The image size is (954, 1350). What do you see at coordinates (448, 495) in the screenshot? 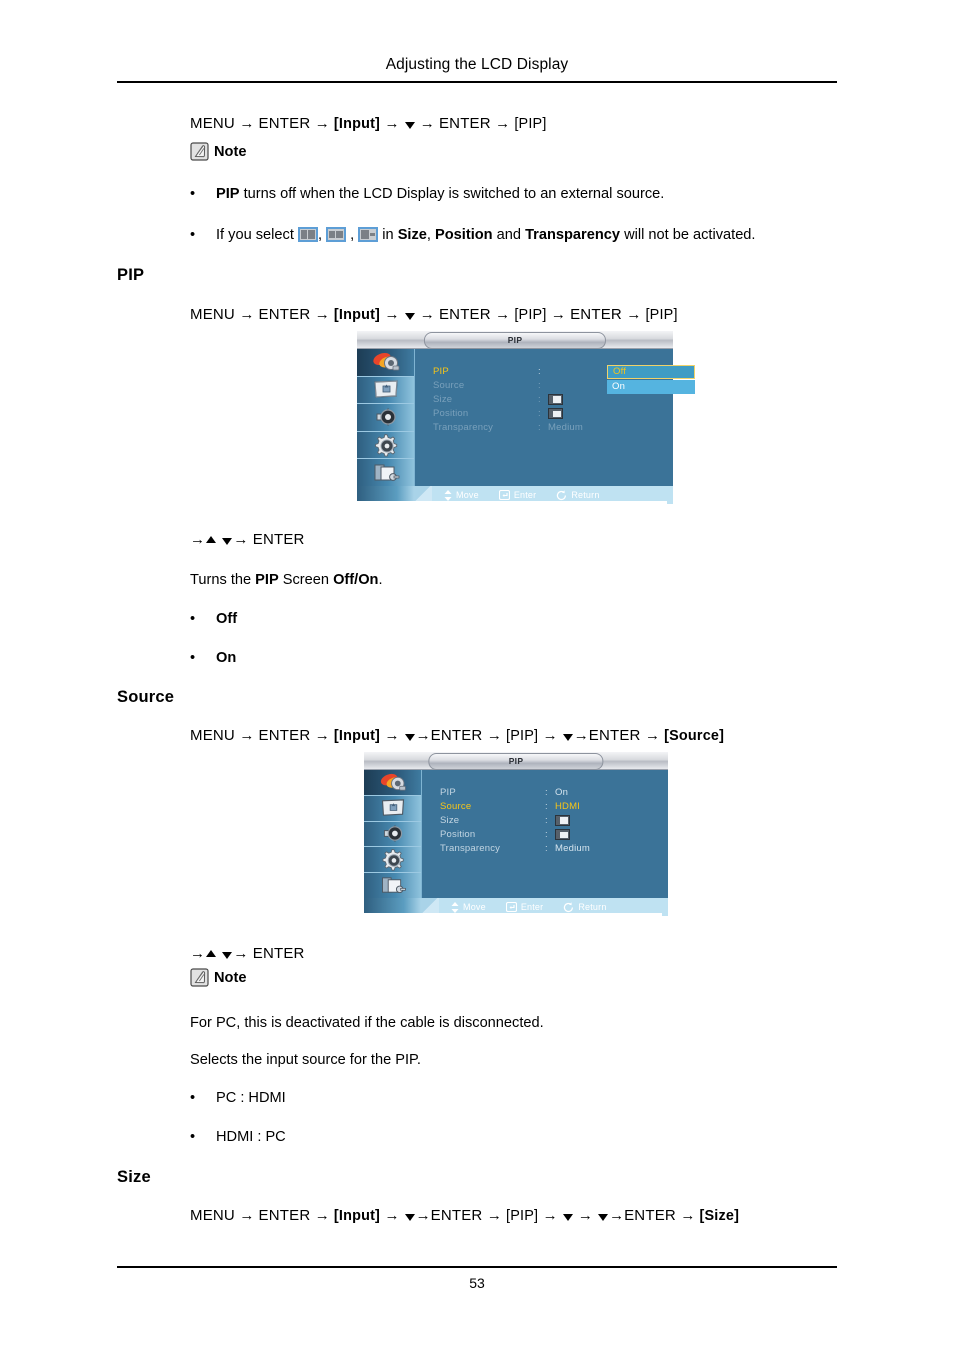
I see `move-updown-icon` at bounding box center [448, 495].